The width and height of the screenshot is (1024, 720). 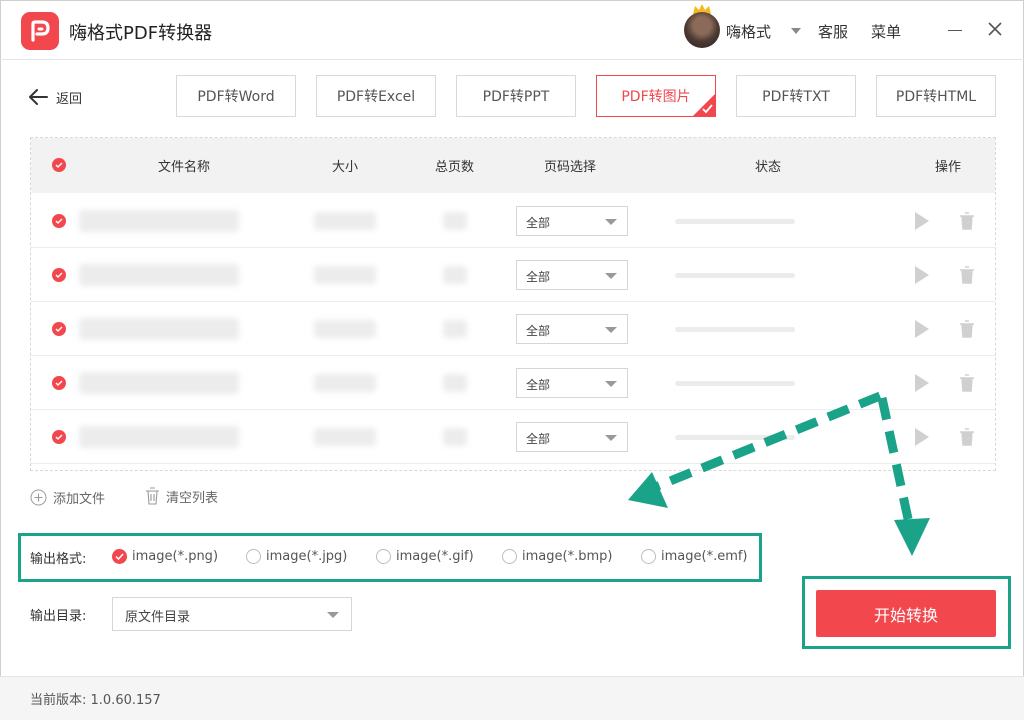 I want to click on tab-pdf-to-excel: PDF转Excel, so click(x=376, y=96).